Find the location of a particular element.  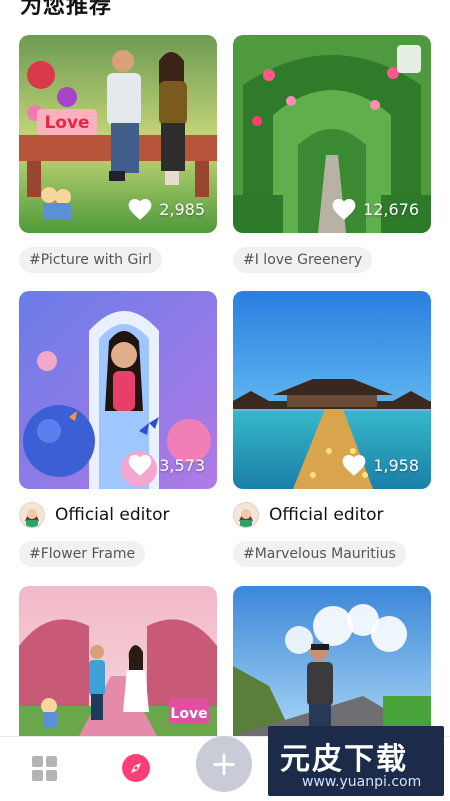

hashtag-chip: #I love Greenery is located at coordinates (303, 260).